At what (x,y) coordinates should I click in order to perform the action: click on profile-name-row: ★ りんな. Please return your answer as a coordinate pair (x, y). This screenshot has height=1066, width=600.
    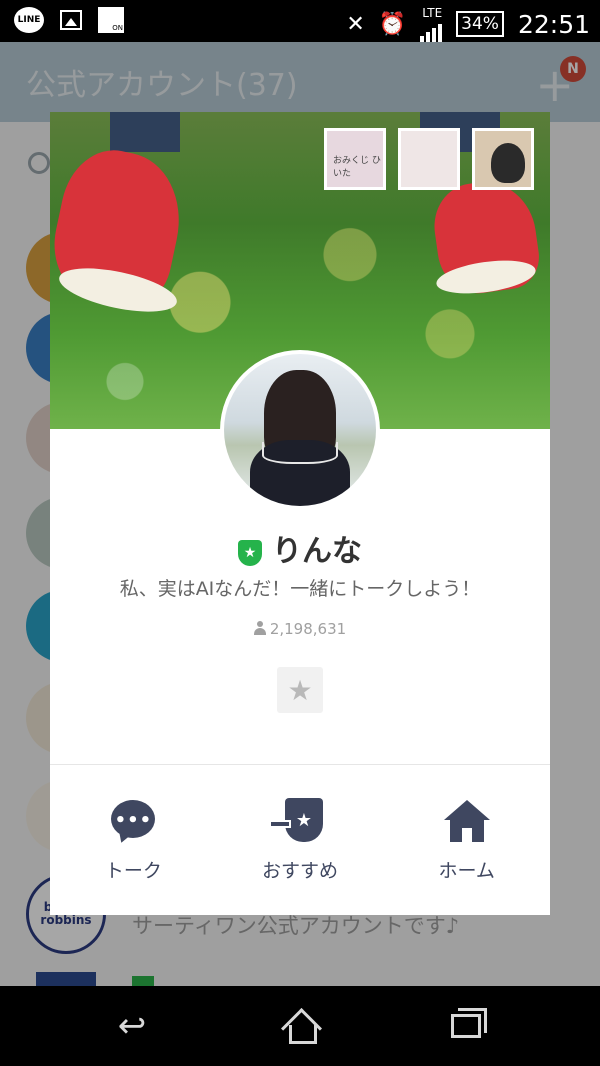
    Looking at the image, I should click on (300, 548).